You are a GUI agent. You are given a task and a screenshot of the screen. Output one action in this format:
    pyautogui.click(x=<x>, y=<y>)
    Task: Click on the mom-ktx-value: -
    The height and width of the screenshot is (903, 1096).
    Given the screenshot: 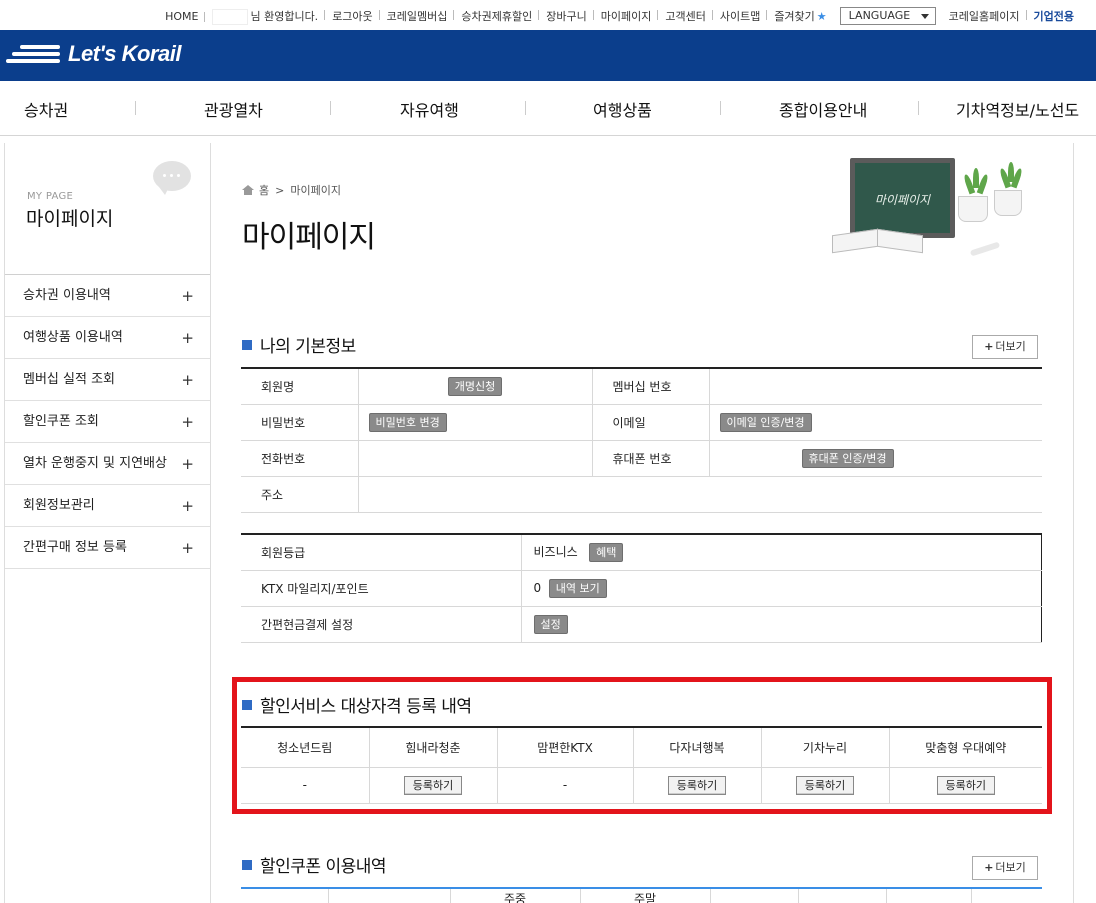 What is the action you would take?
    pyautogui.click(x=565, y=785)
    